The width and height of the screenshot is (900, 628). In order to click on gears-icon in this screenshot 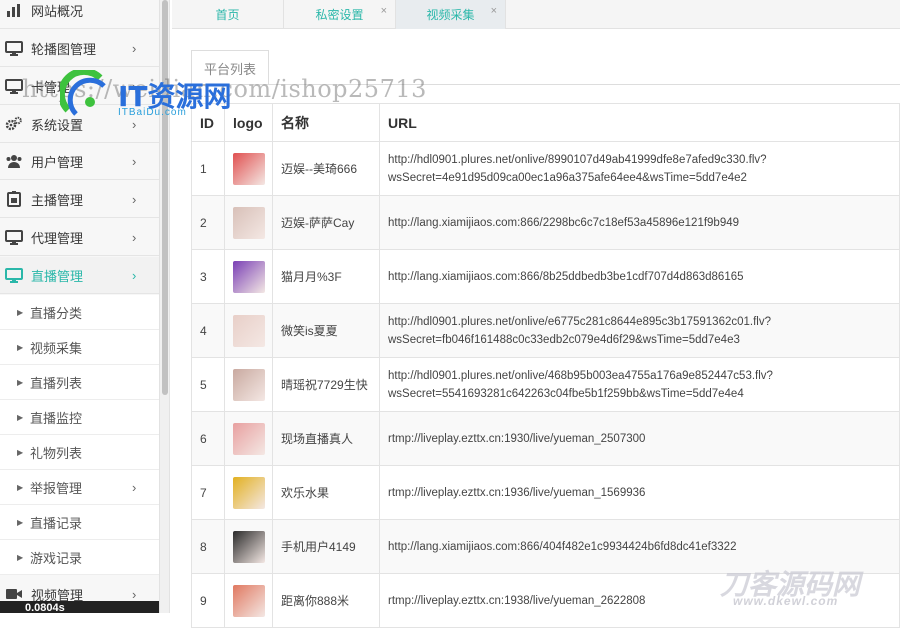, I will do `click(14, 124)`.